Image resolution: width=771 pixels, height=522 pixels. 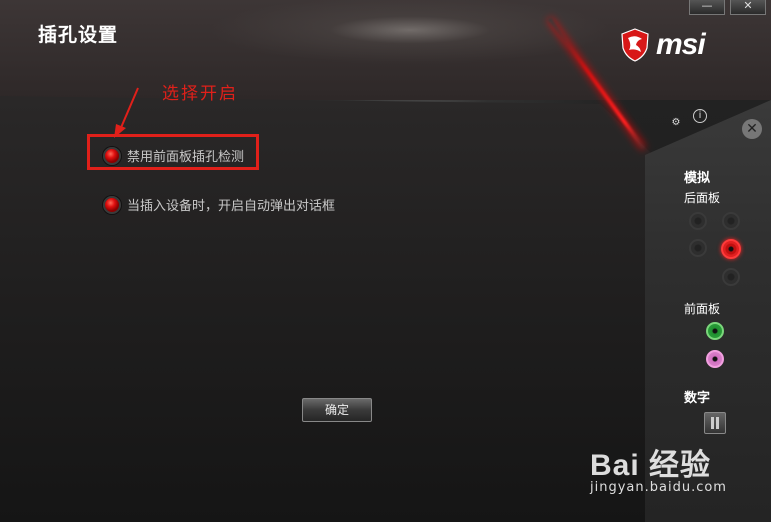 What do you see at coordinates (681, 44) in the screenshot?
I see `msi-logo-text: msi` at bounding box center [681, 44].